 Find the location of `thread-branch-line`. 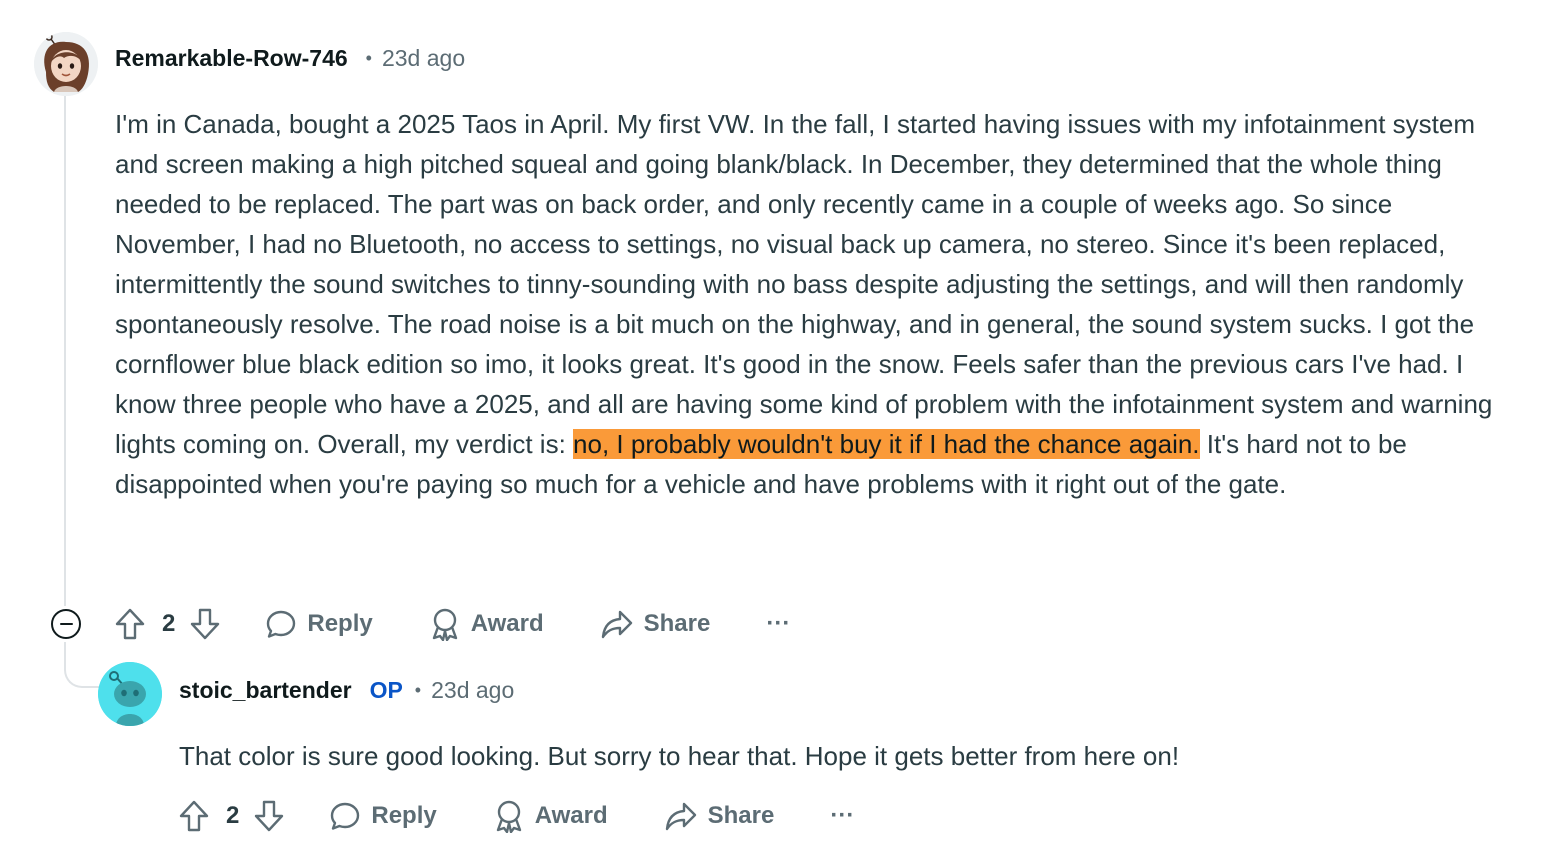

thread-branch-line is located at coordinates (82, 665).